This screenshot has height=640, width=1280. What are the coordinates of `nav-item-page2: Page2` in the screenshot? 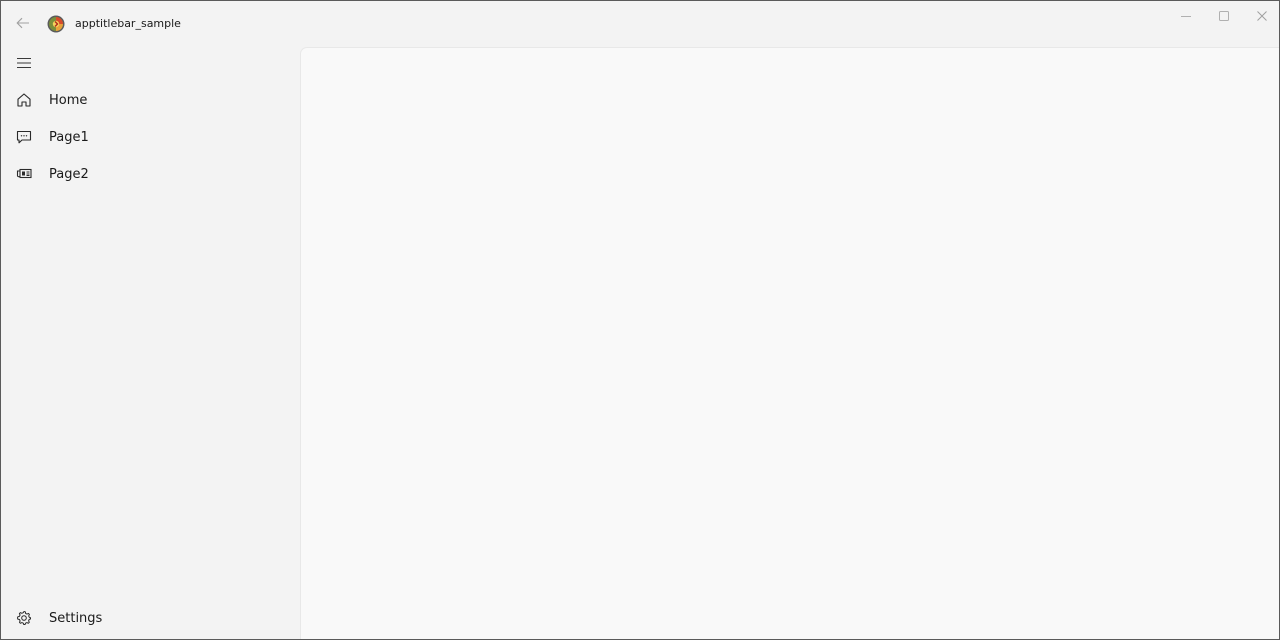 It's located at (150, 174).